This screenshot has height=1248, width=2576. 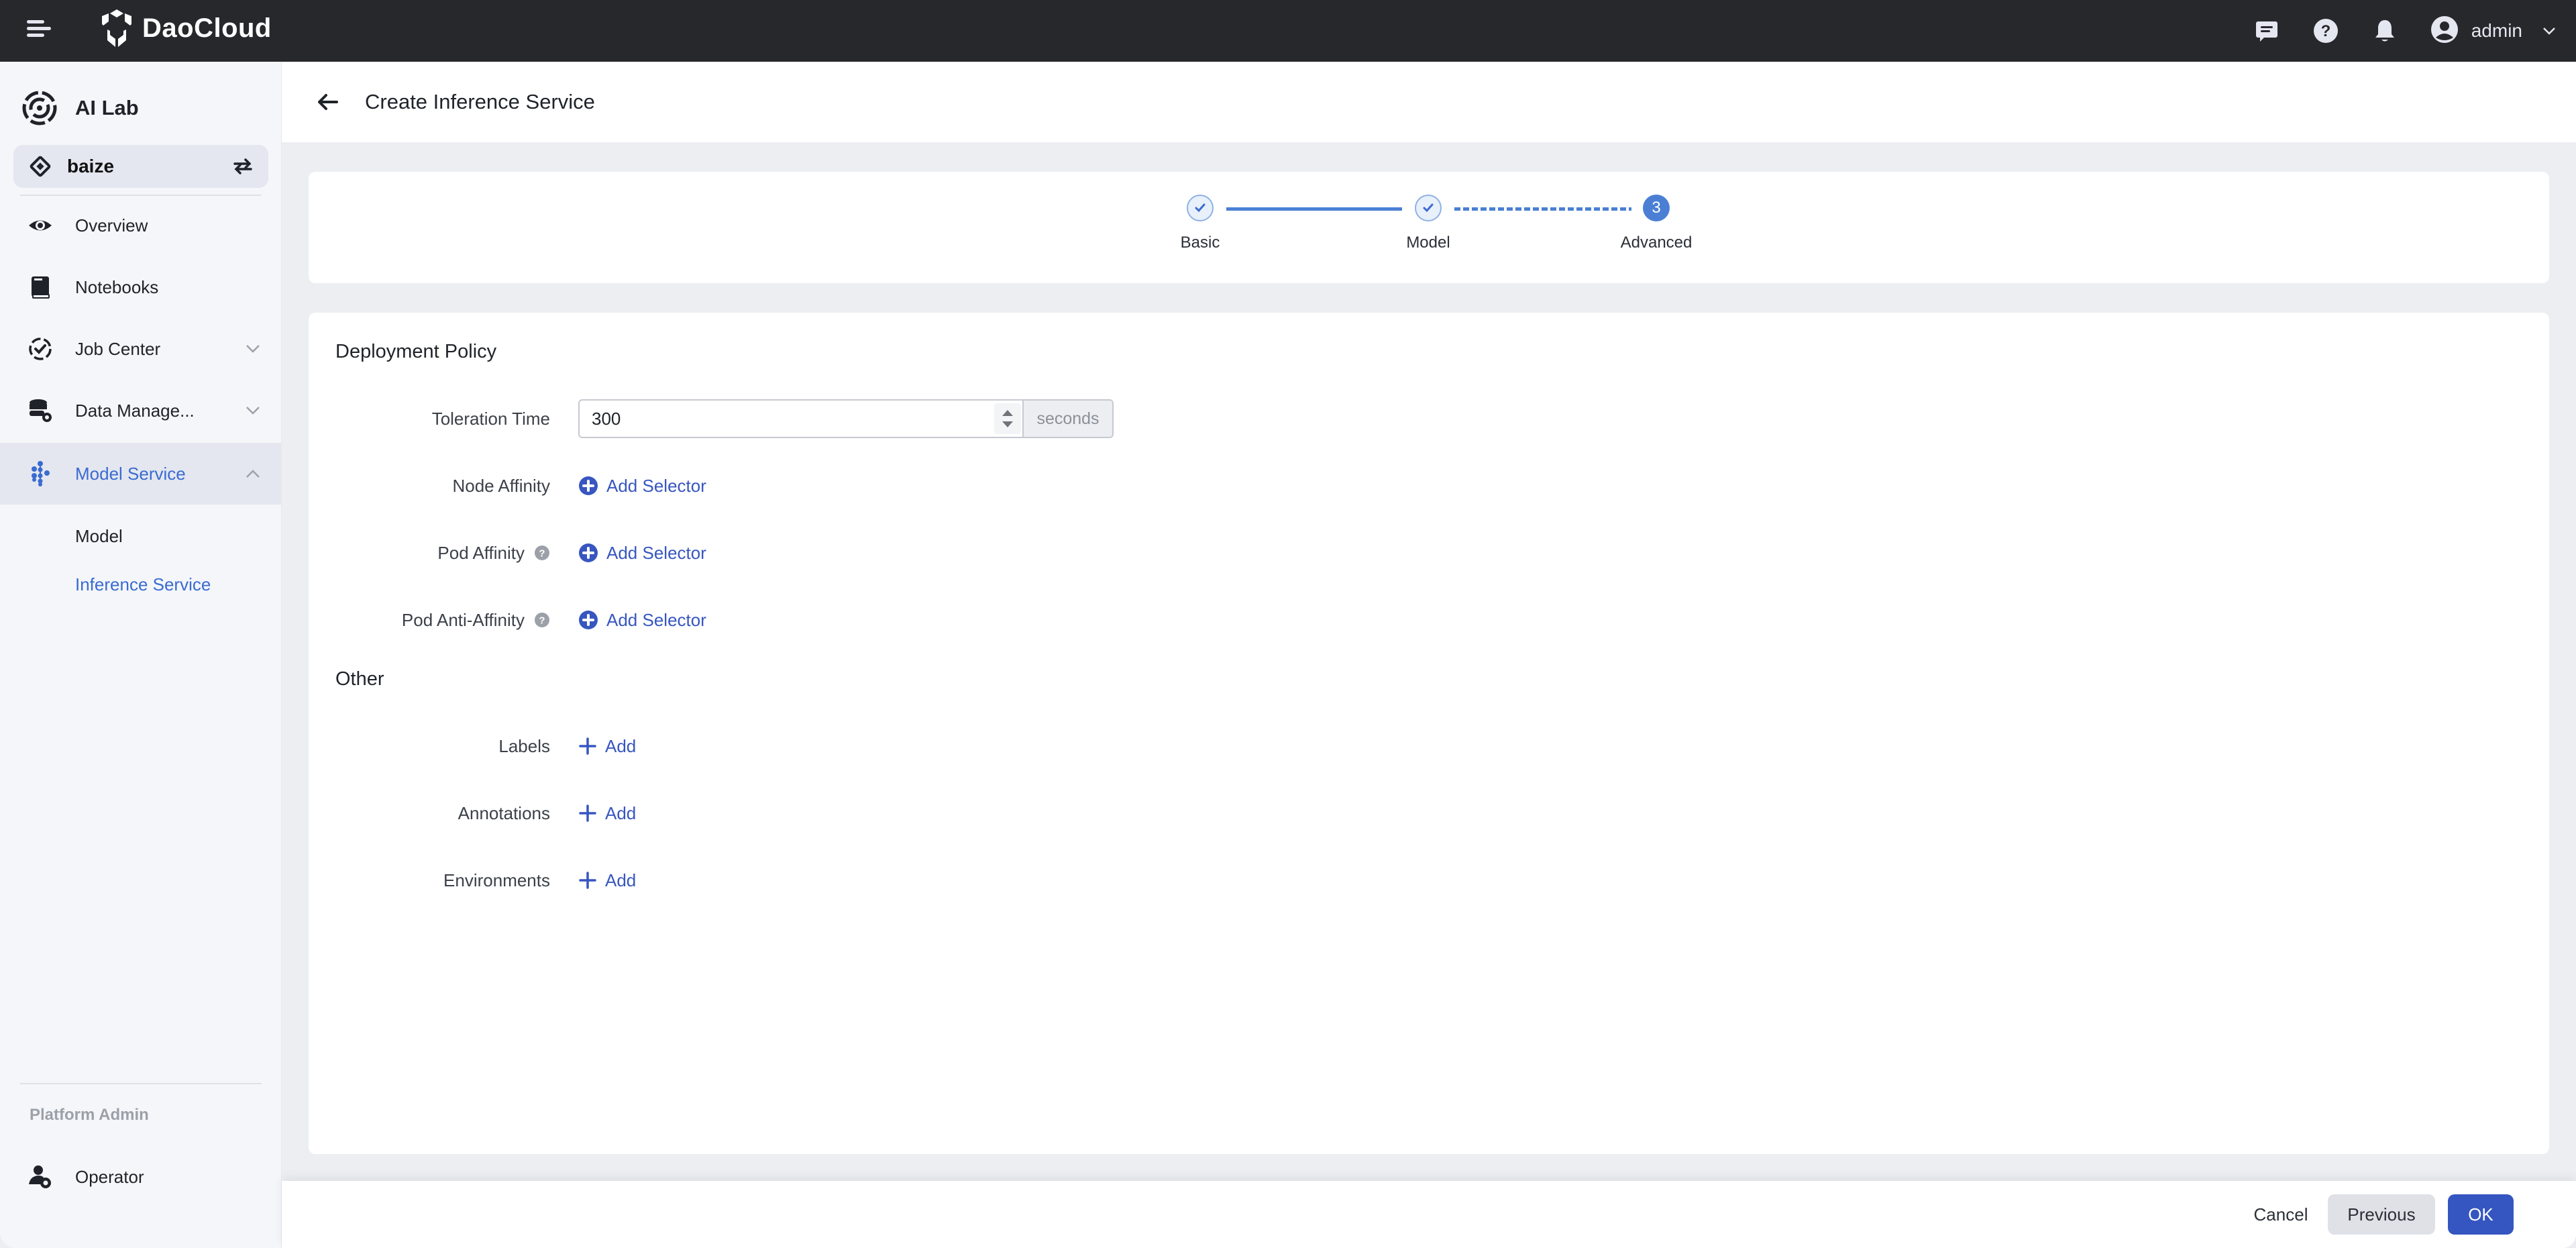 What do you see at coordinates (116, 28) in the screenshot?
I see `daocloud-logo-icon` at bounding box center [116, 28].